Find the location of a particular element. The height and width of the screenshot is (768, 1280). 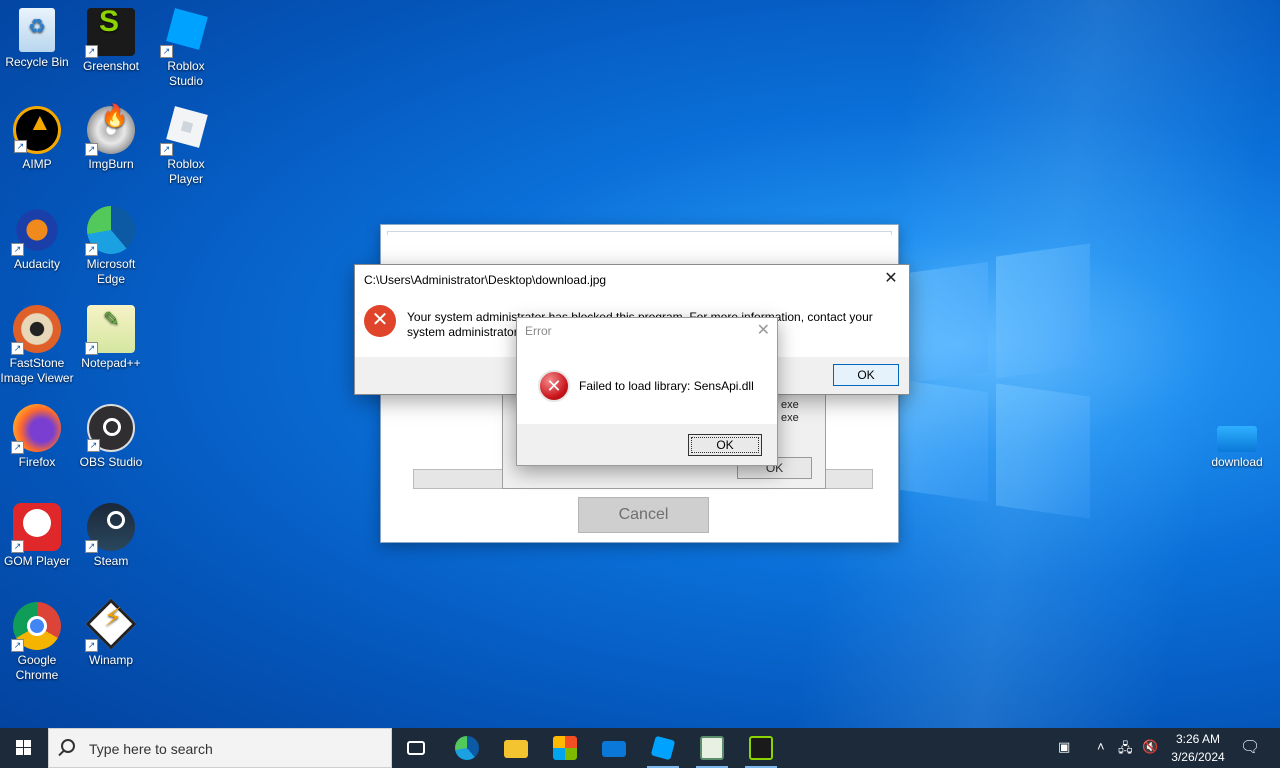

edge-icon: ↗ is located at coordinates (110, 231).